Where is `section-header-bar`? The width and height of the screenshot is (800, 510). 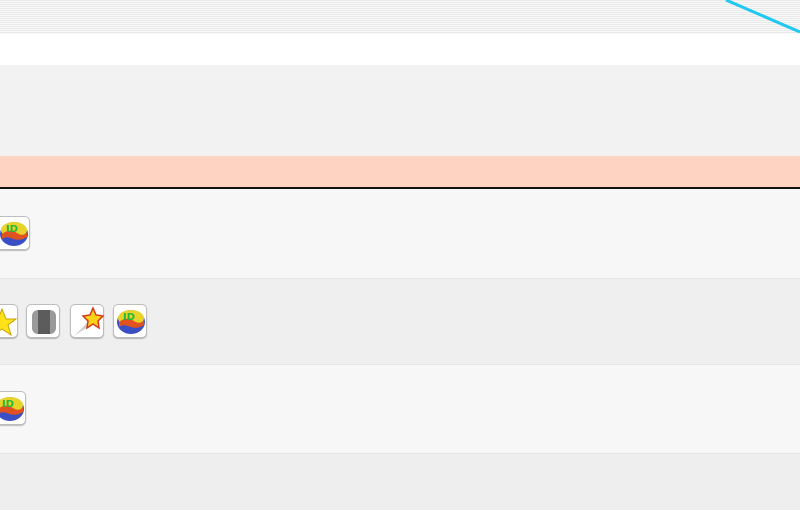
section-header-bar is located at coordinates (400, 172).